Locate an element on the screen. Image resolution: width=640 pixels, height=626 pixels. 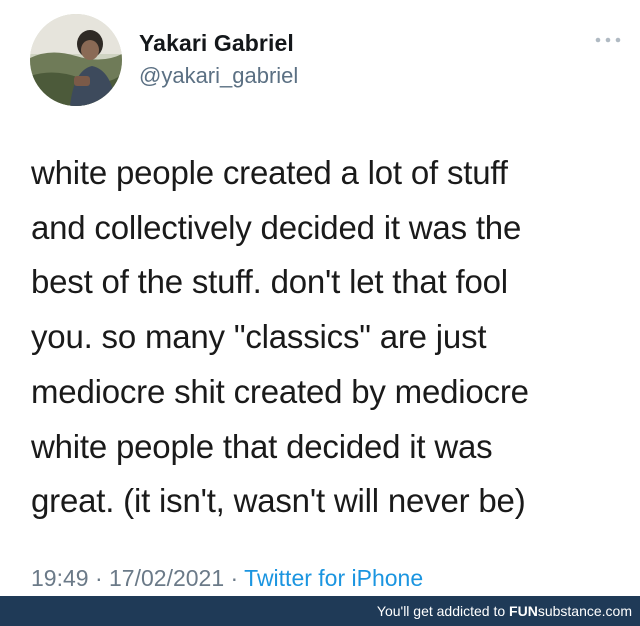
tweet-metadata: 19:49 · 17/02/2021 · Twitter for iPhone is located at coordinates (227, 578).